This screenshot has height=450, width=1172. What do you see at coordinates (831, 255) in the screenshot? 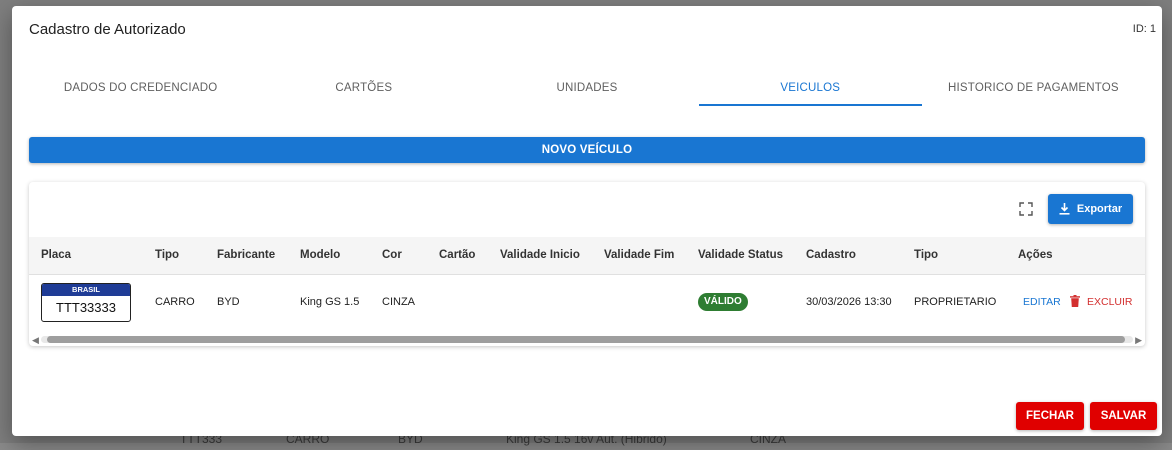
I see `col-cadastro: Cadastro` at bounding box center [831, 255].